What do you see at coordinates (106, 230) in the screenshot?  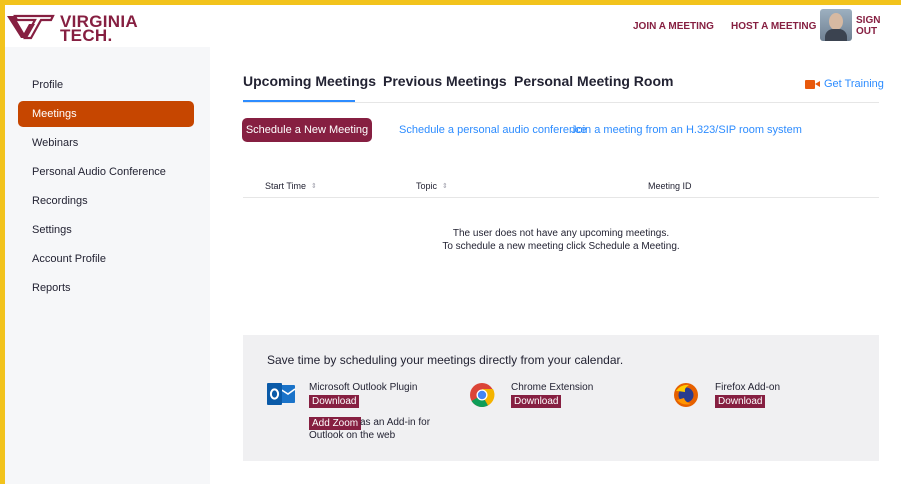 I see `sidebar-item-settings: Settings` at bounding box center [106, 230].